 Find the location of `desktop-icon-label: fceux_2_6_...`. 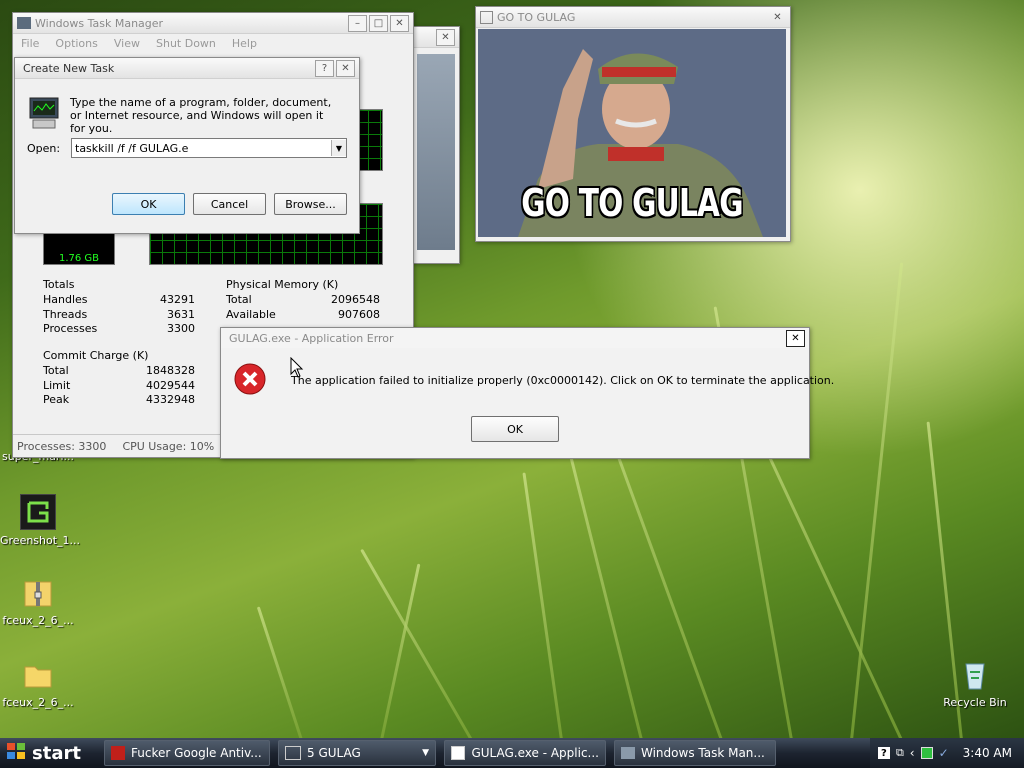

desktop-icon-label: fceux_2_6_... is located at coordinates (38, 702).